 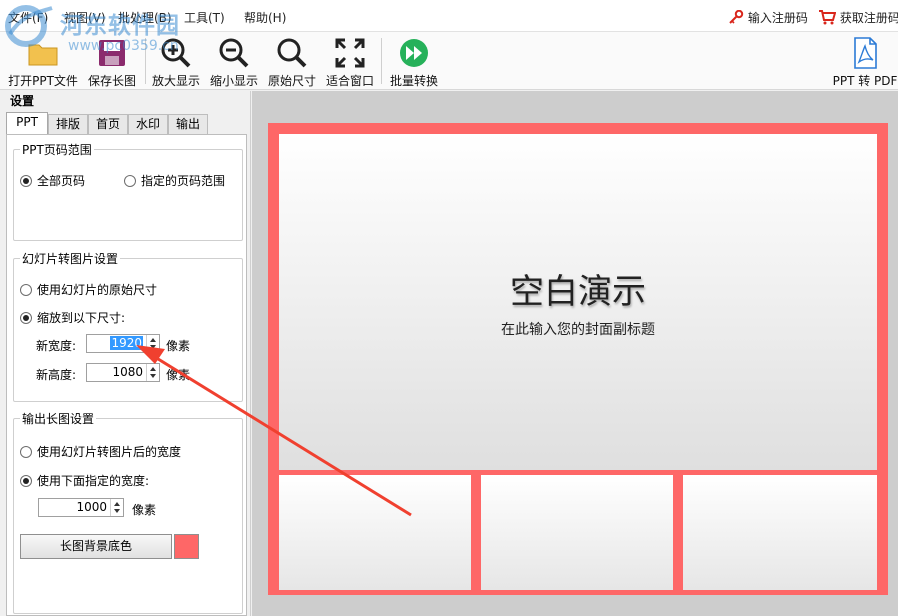 I want to click on open-ppt-label: 打开PPT文件, so click(x=43, y=80).